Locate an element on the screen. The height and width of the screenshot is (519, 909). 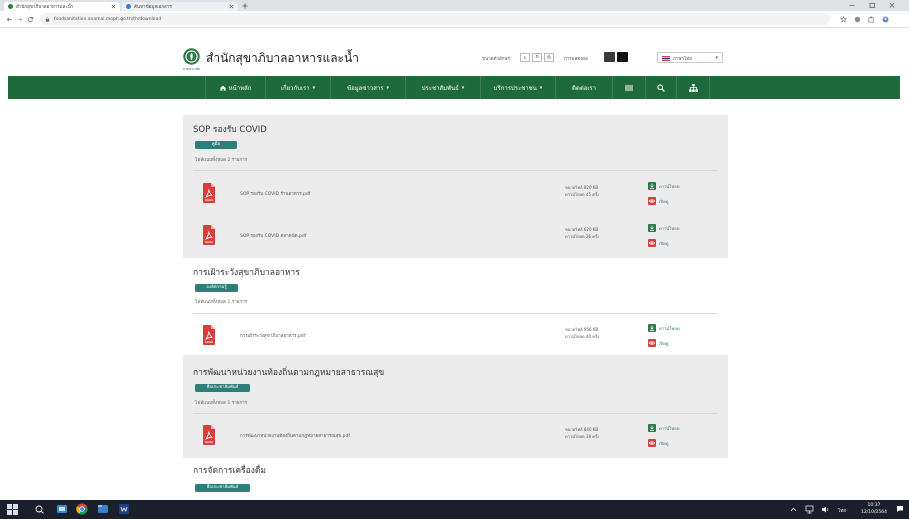
browser-tab-2: ค้นหาข้อมูลเอกสาร is located at coordinates (180, 6).